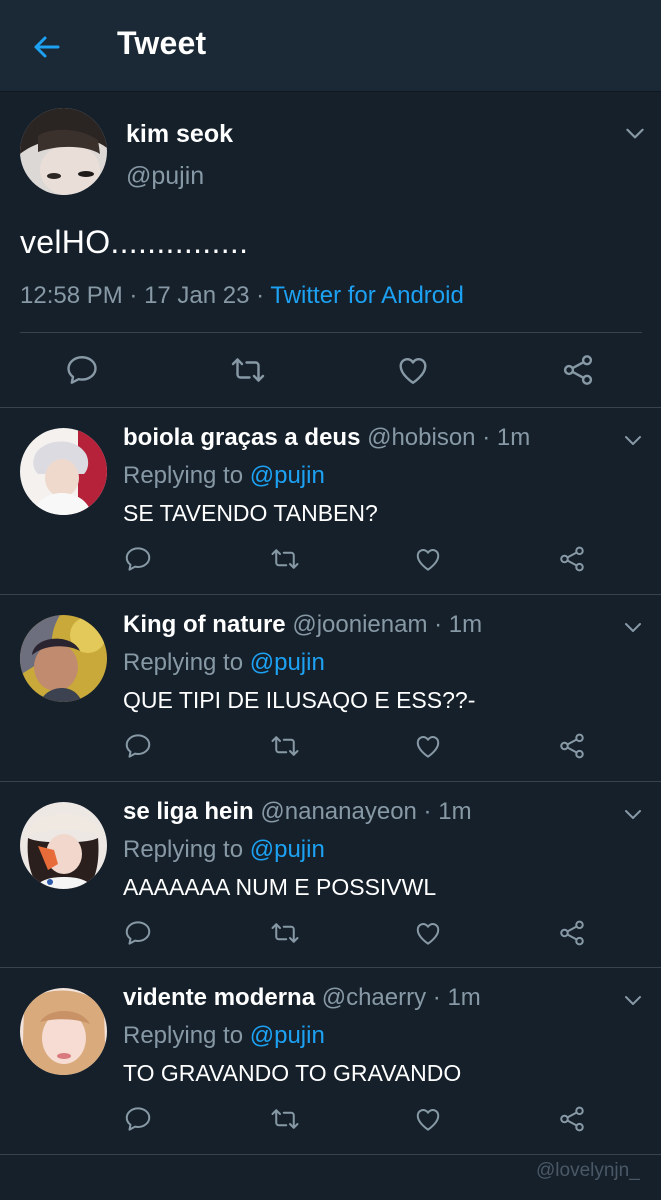 This screenshot has width=661, height=1200. I want to click on top-app-bar: Tweet, so click(330, 46).